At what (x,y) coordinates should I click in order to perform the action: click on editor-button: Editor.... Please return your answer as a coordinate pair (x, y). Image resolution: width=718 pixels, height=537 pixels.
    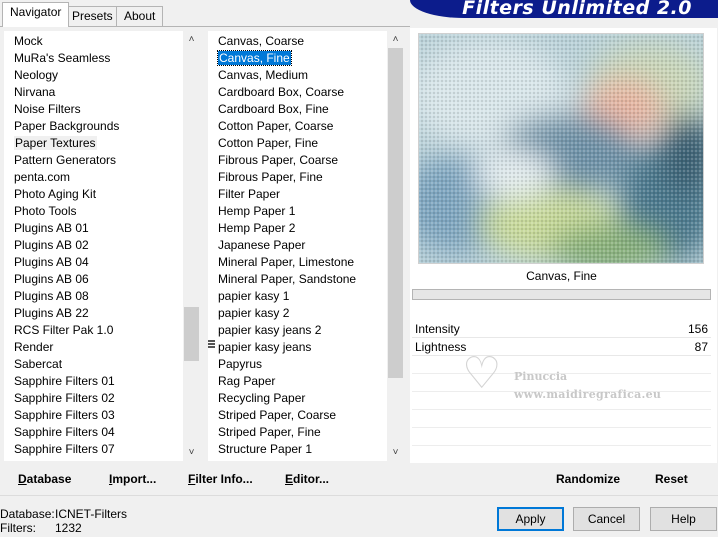
    Looking at the image, I should click on (307, 479).